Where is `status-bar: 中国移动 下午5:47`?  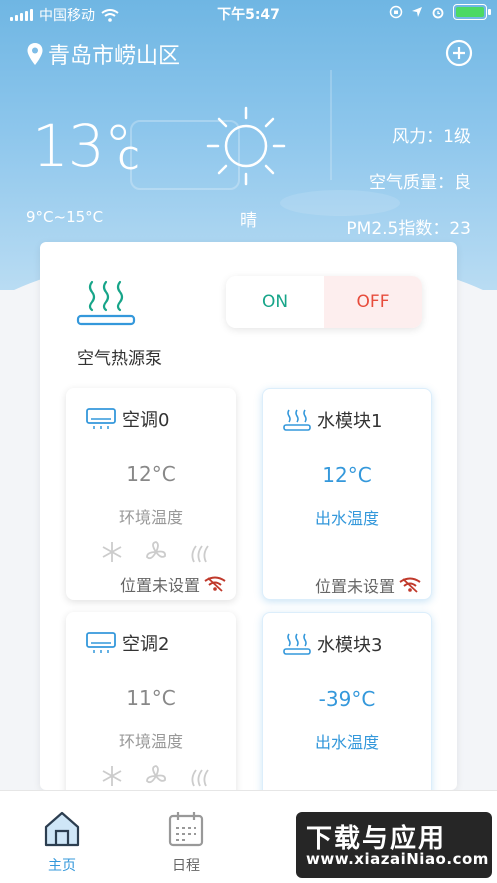
status-bar: 中国移动 下午5:47 is located at coordinates (248, 13).